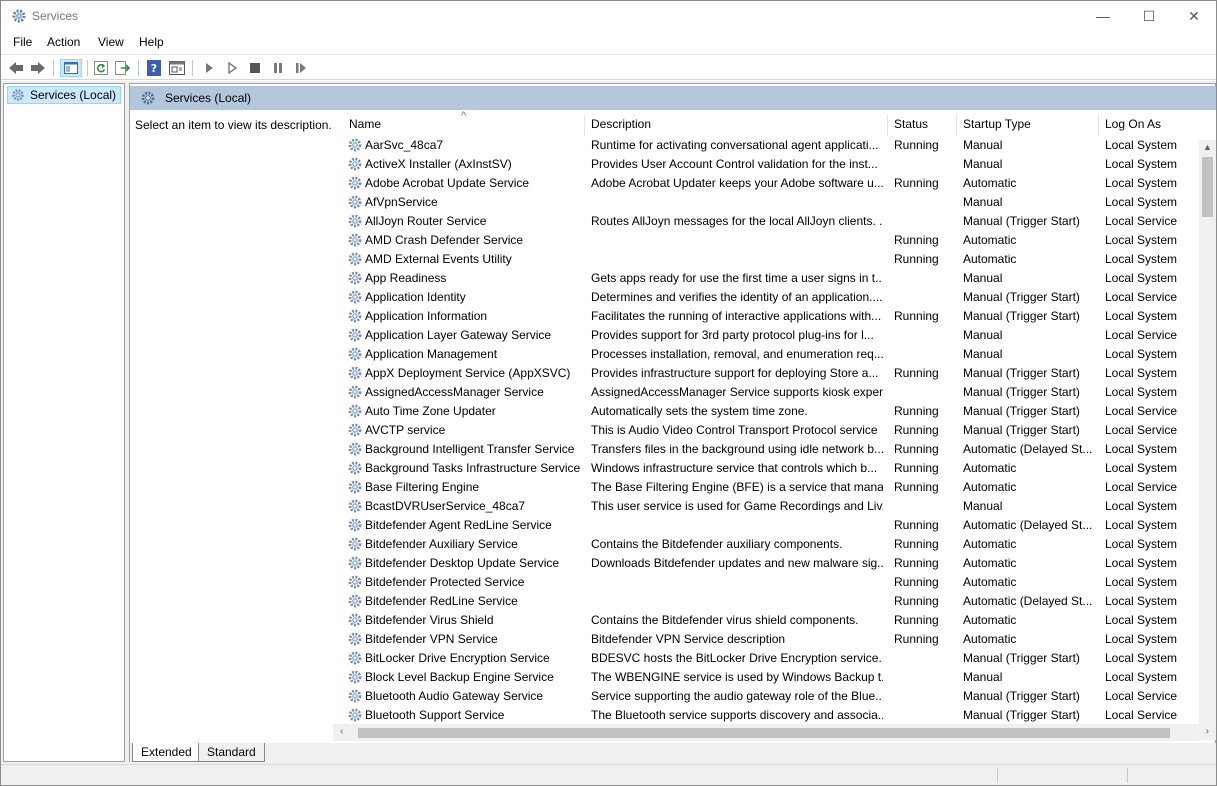 The height and width of the screenshot is (786, 1217). Describe the element at coordinates (341, 731) in the screenshot. I see `scroll-left-icon: ‹` at that location.